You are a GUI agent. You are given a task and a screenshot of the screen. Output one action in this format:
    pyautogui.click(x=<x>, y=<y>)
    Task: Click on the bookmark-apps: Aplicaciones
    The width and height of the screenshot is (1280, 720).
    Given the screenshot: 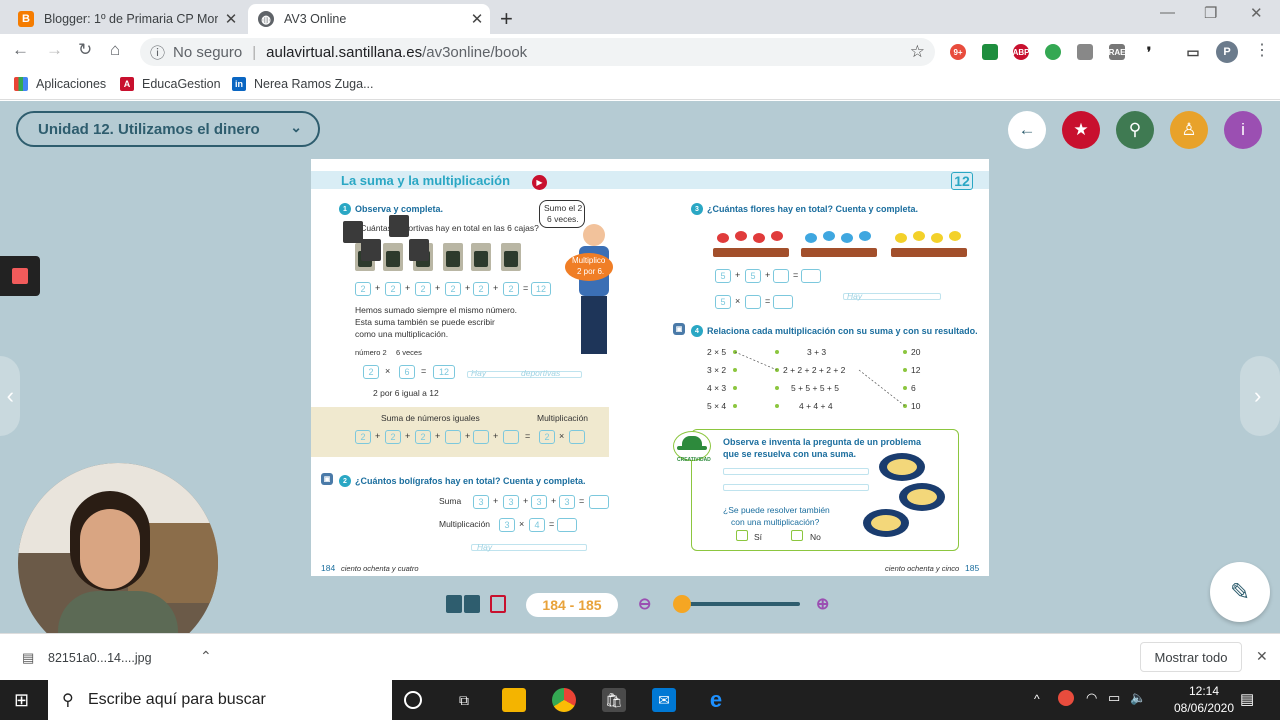 What is the action you would take?
    pyautogui.click(x=60, y=84)
    